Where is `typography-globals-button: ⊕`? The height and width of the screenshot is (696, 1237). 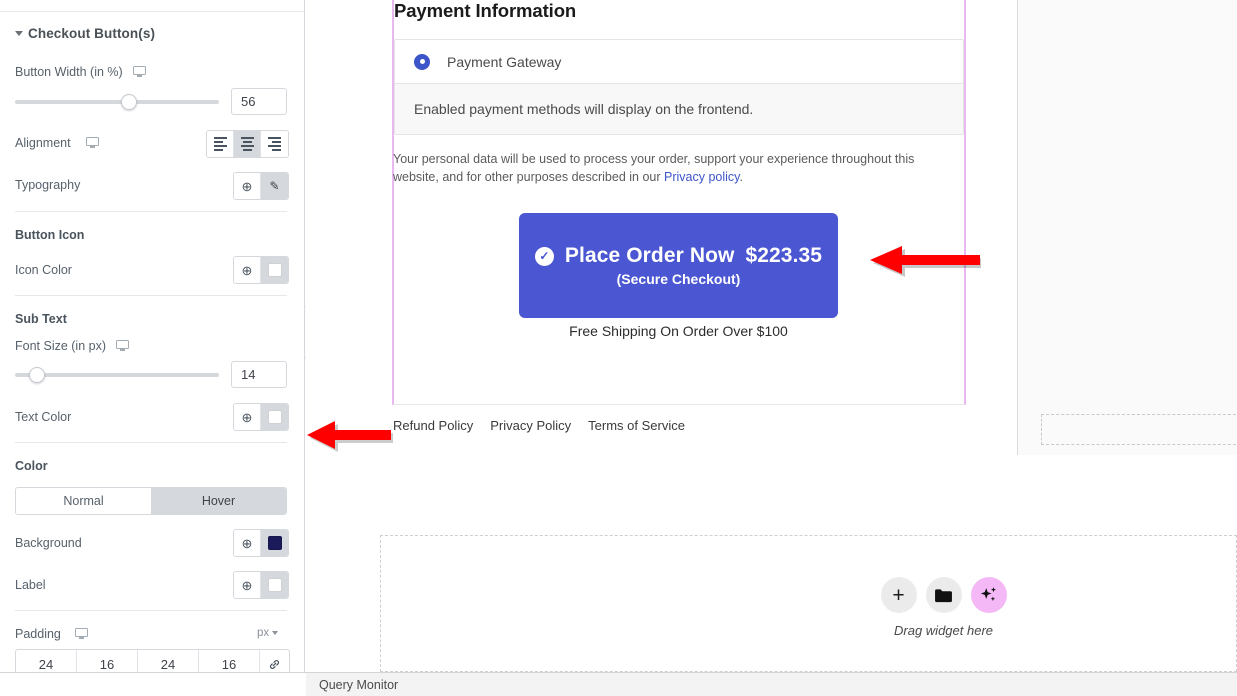
typography-globals-button: ⊕ is located at coordinates (247, 186).